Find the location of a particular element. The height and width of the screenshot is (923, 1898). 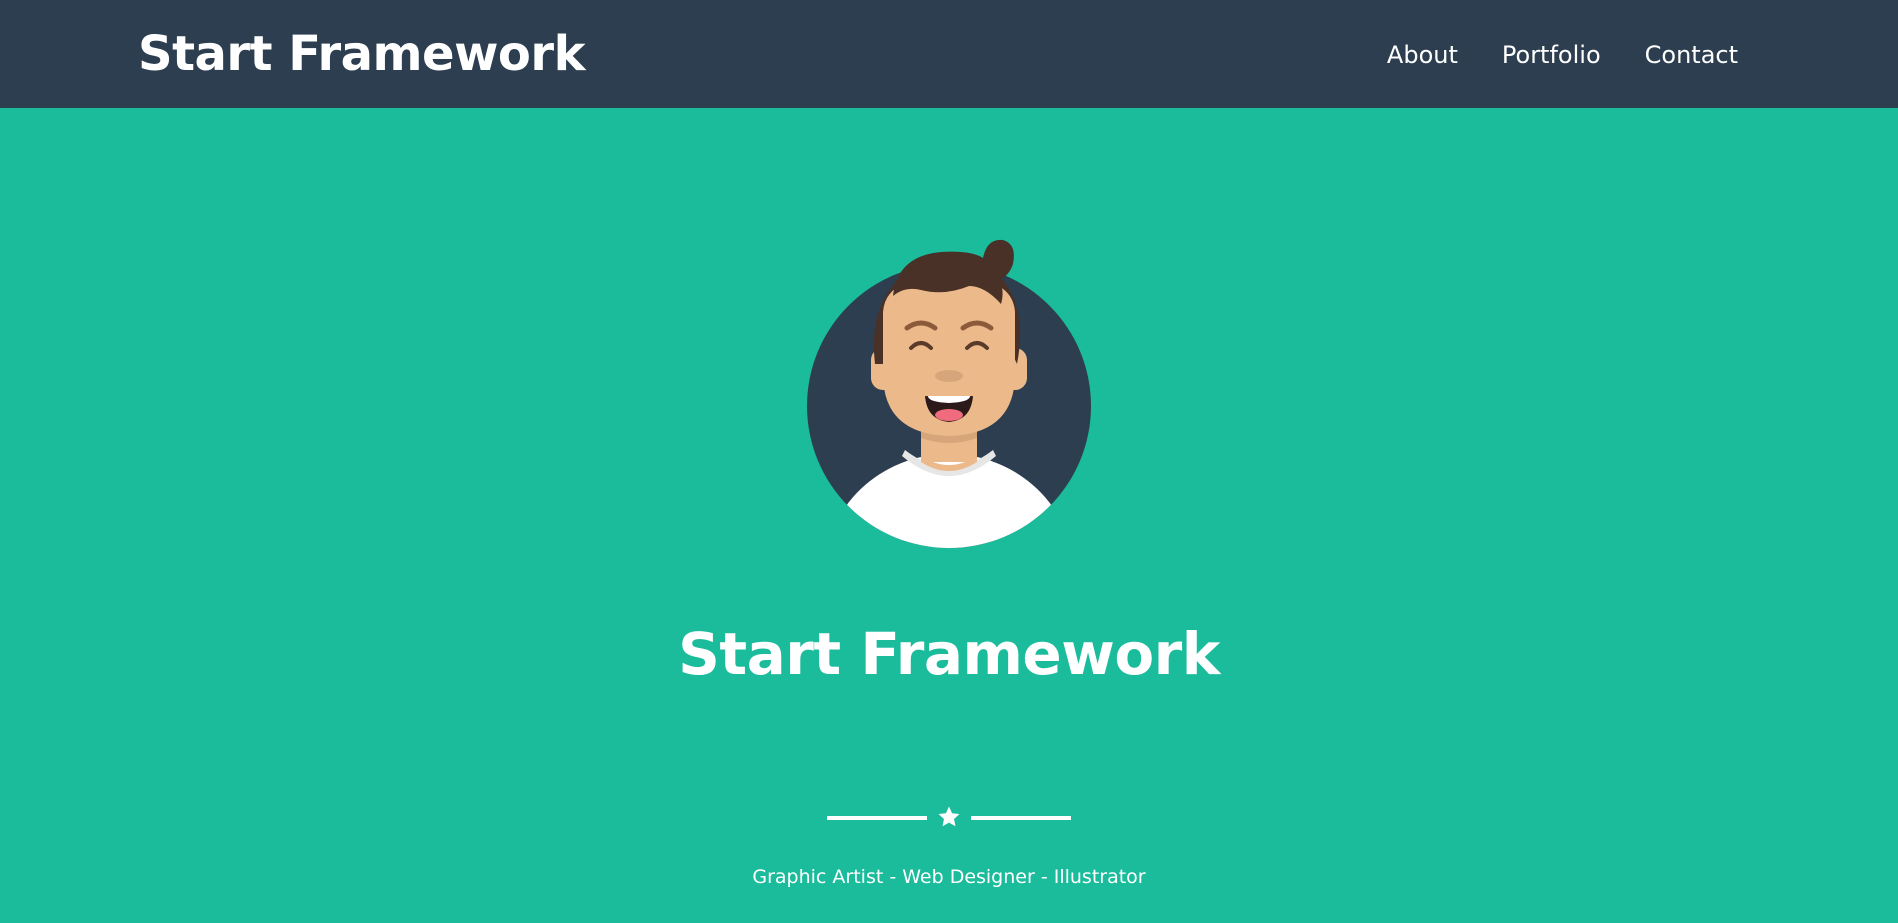

nav-link-contact: Contact is located at coordinates (1691, 55).